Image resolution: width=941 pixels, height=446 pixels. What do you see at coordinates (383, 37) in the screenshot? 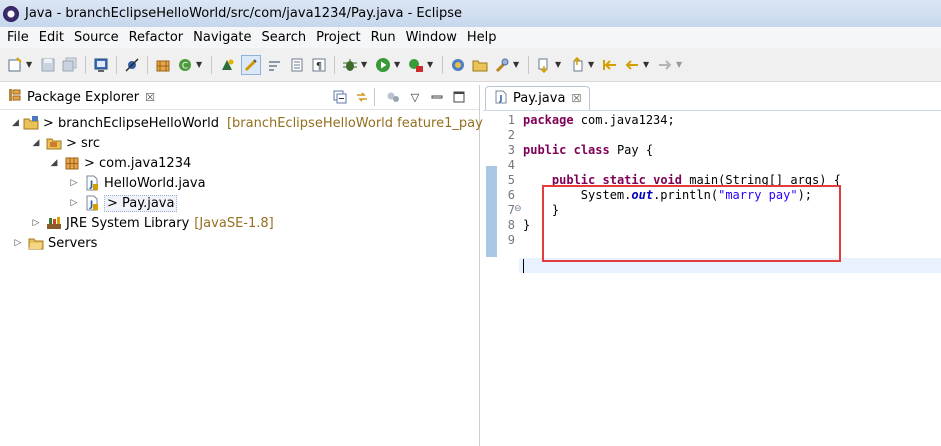
I see `menu-run: Run` at bounding box center [383, 37].